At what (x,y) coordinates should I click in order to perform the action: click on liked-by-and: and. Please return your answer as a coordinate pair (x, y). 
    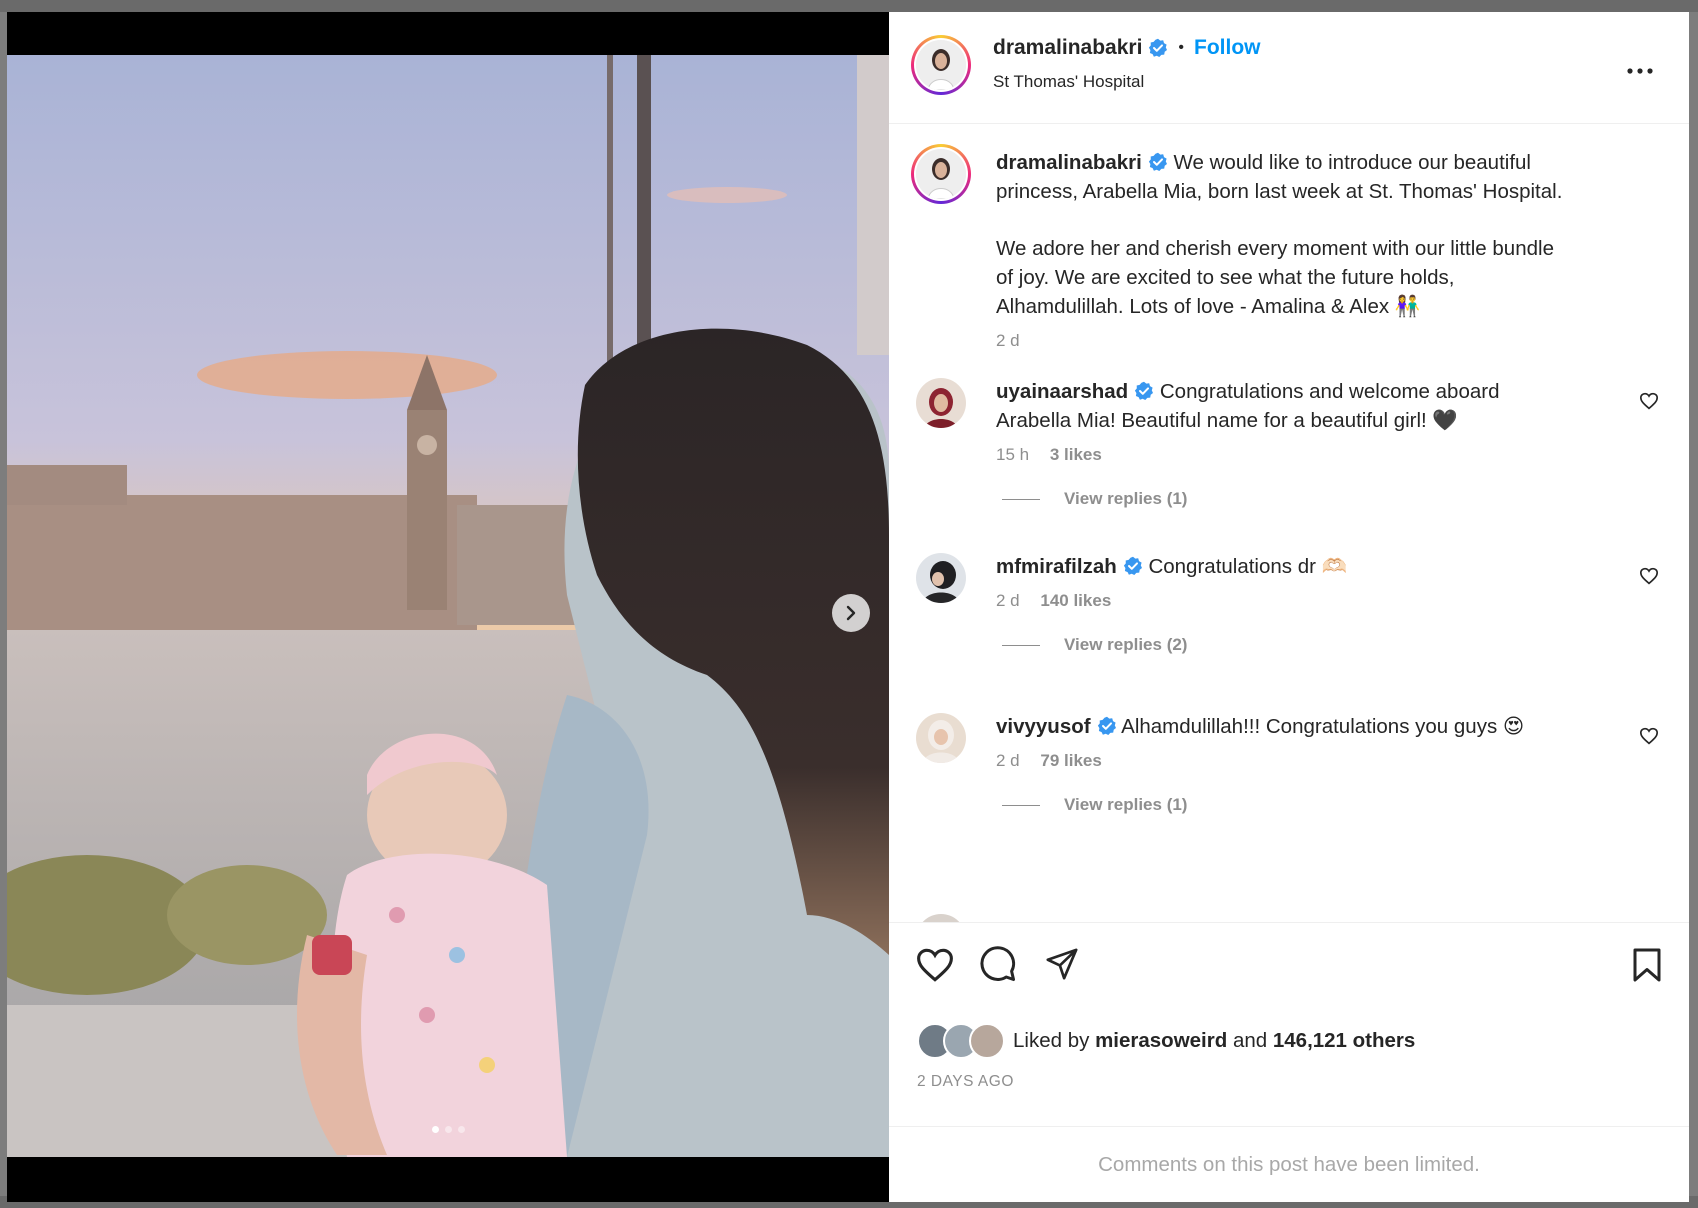
    Looking at the image, I should click on (1250, 1040).